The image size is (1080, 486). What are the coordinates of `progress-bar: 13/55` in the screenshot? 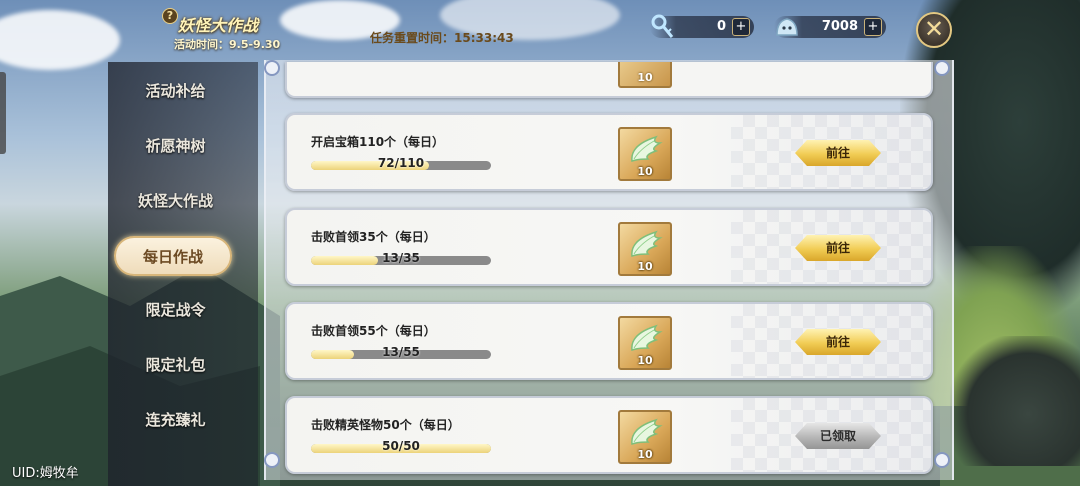 It's located at (401, 352).